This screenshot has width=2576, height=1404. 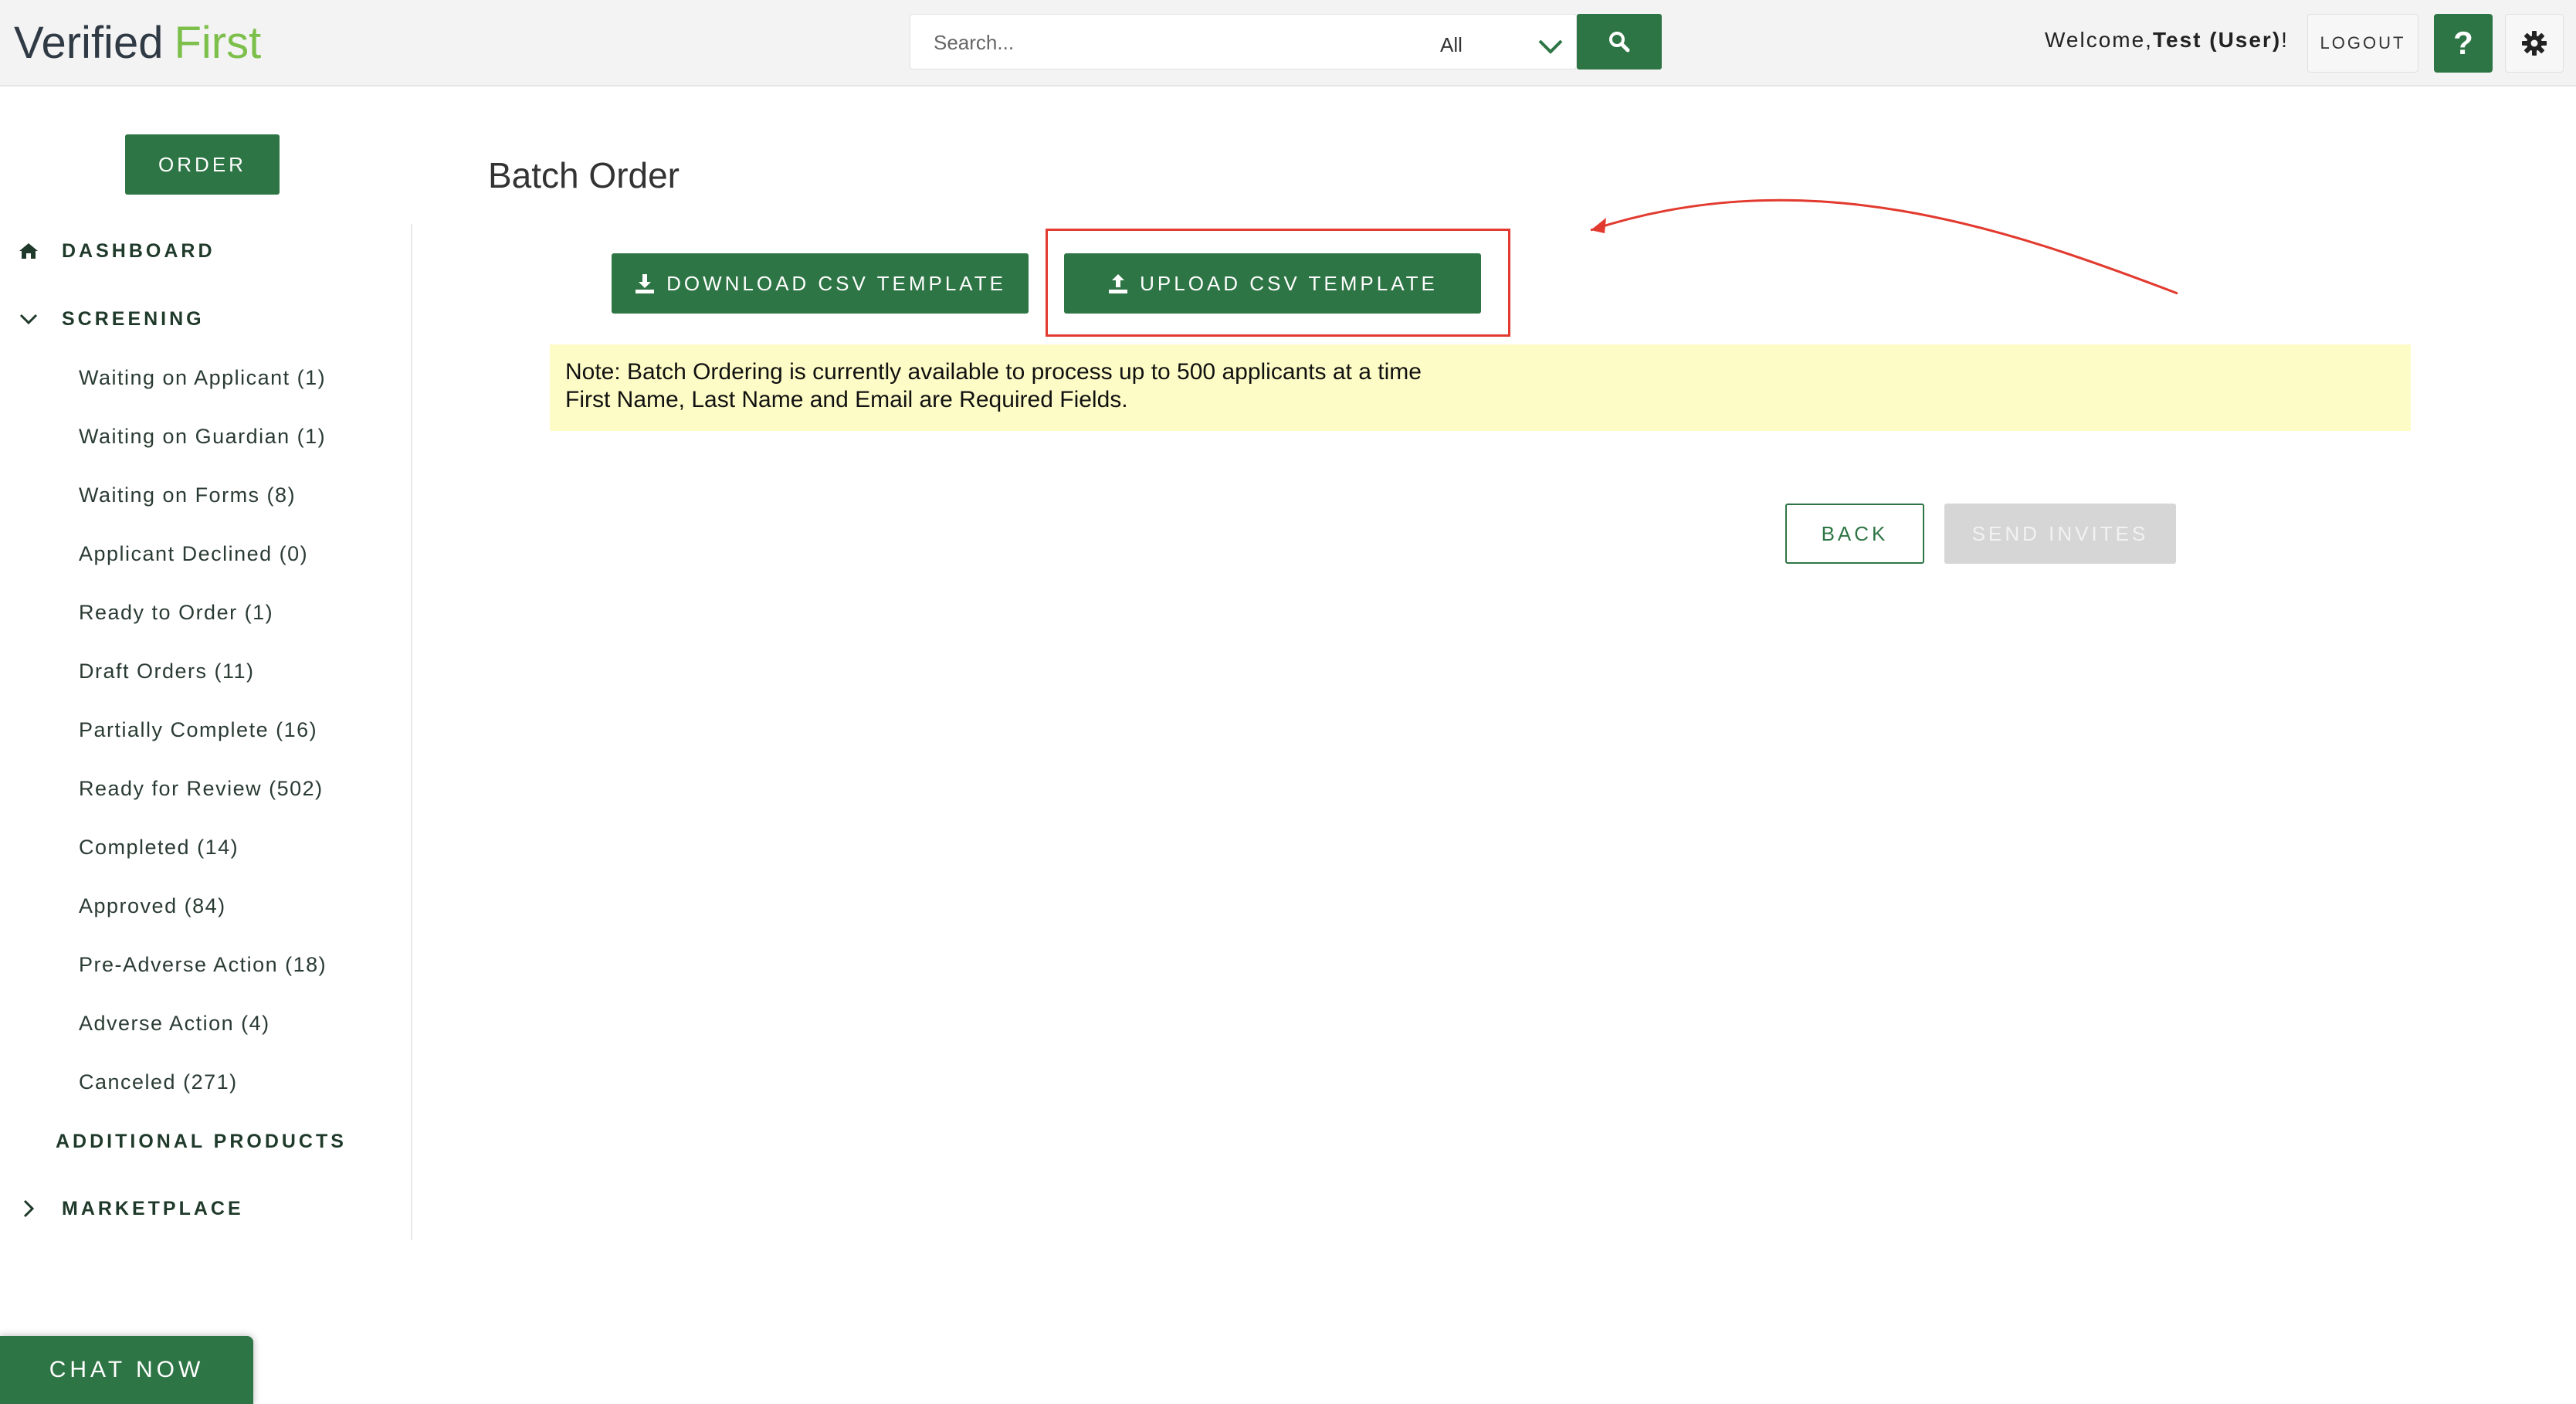 I want to click on sidebar-item-label: ADDITIONAL PRODUCTS, so click(x=201, y=1141).